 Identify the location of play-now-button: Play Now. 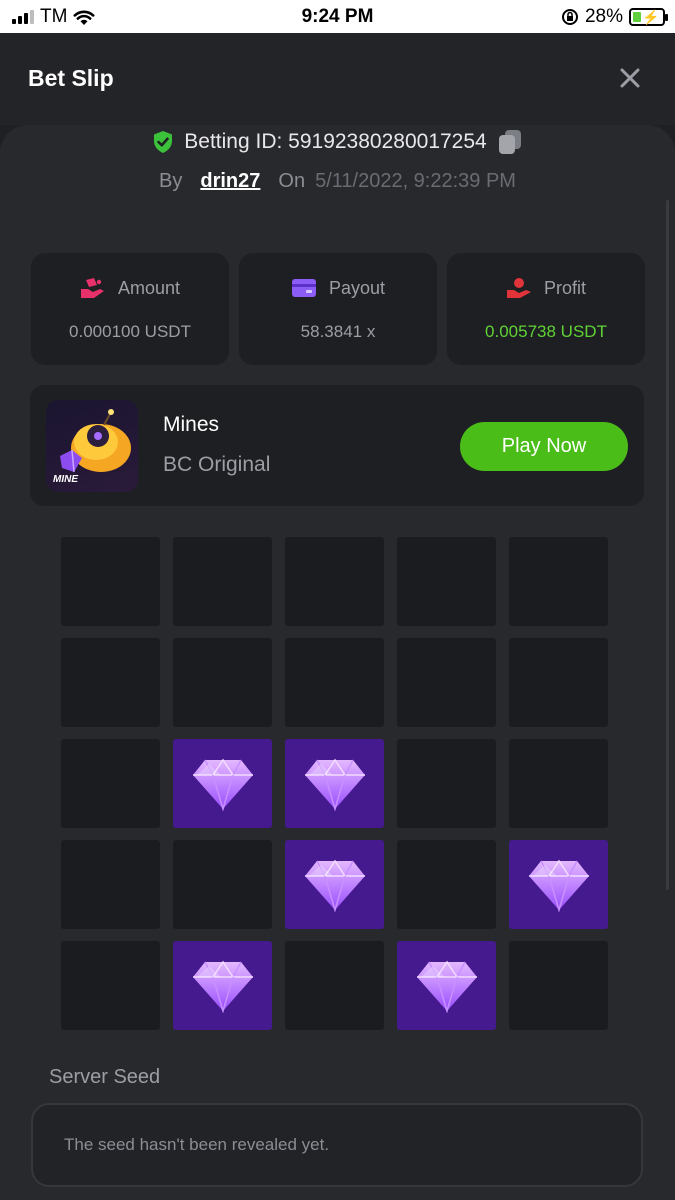
(544, 446).